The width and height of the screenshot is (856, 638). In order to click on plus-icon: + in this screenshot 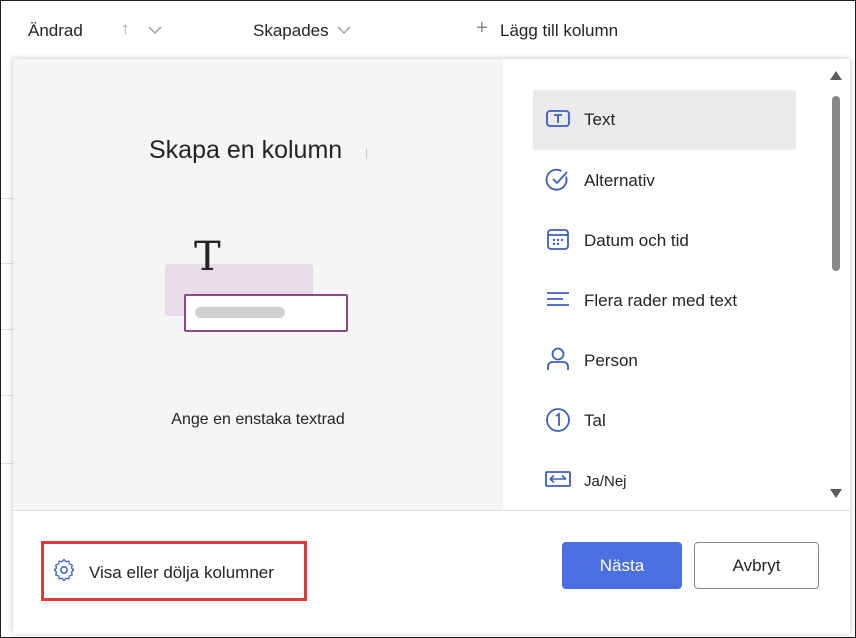, I will do `click(482, 28)`.